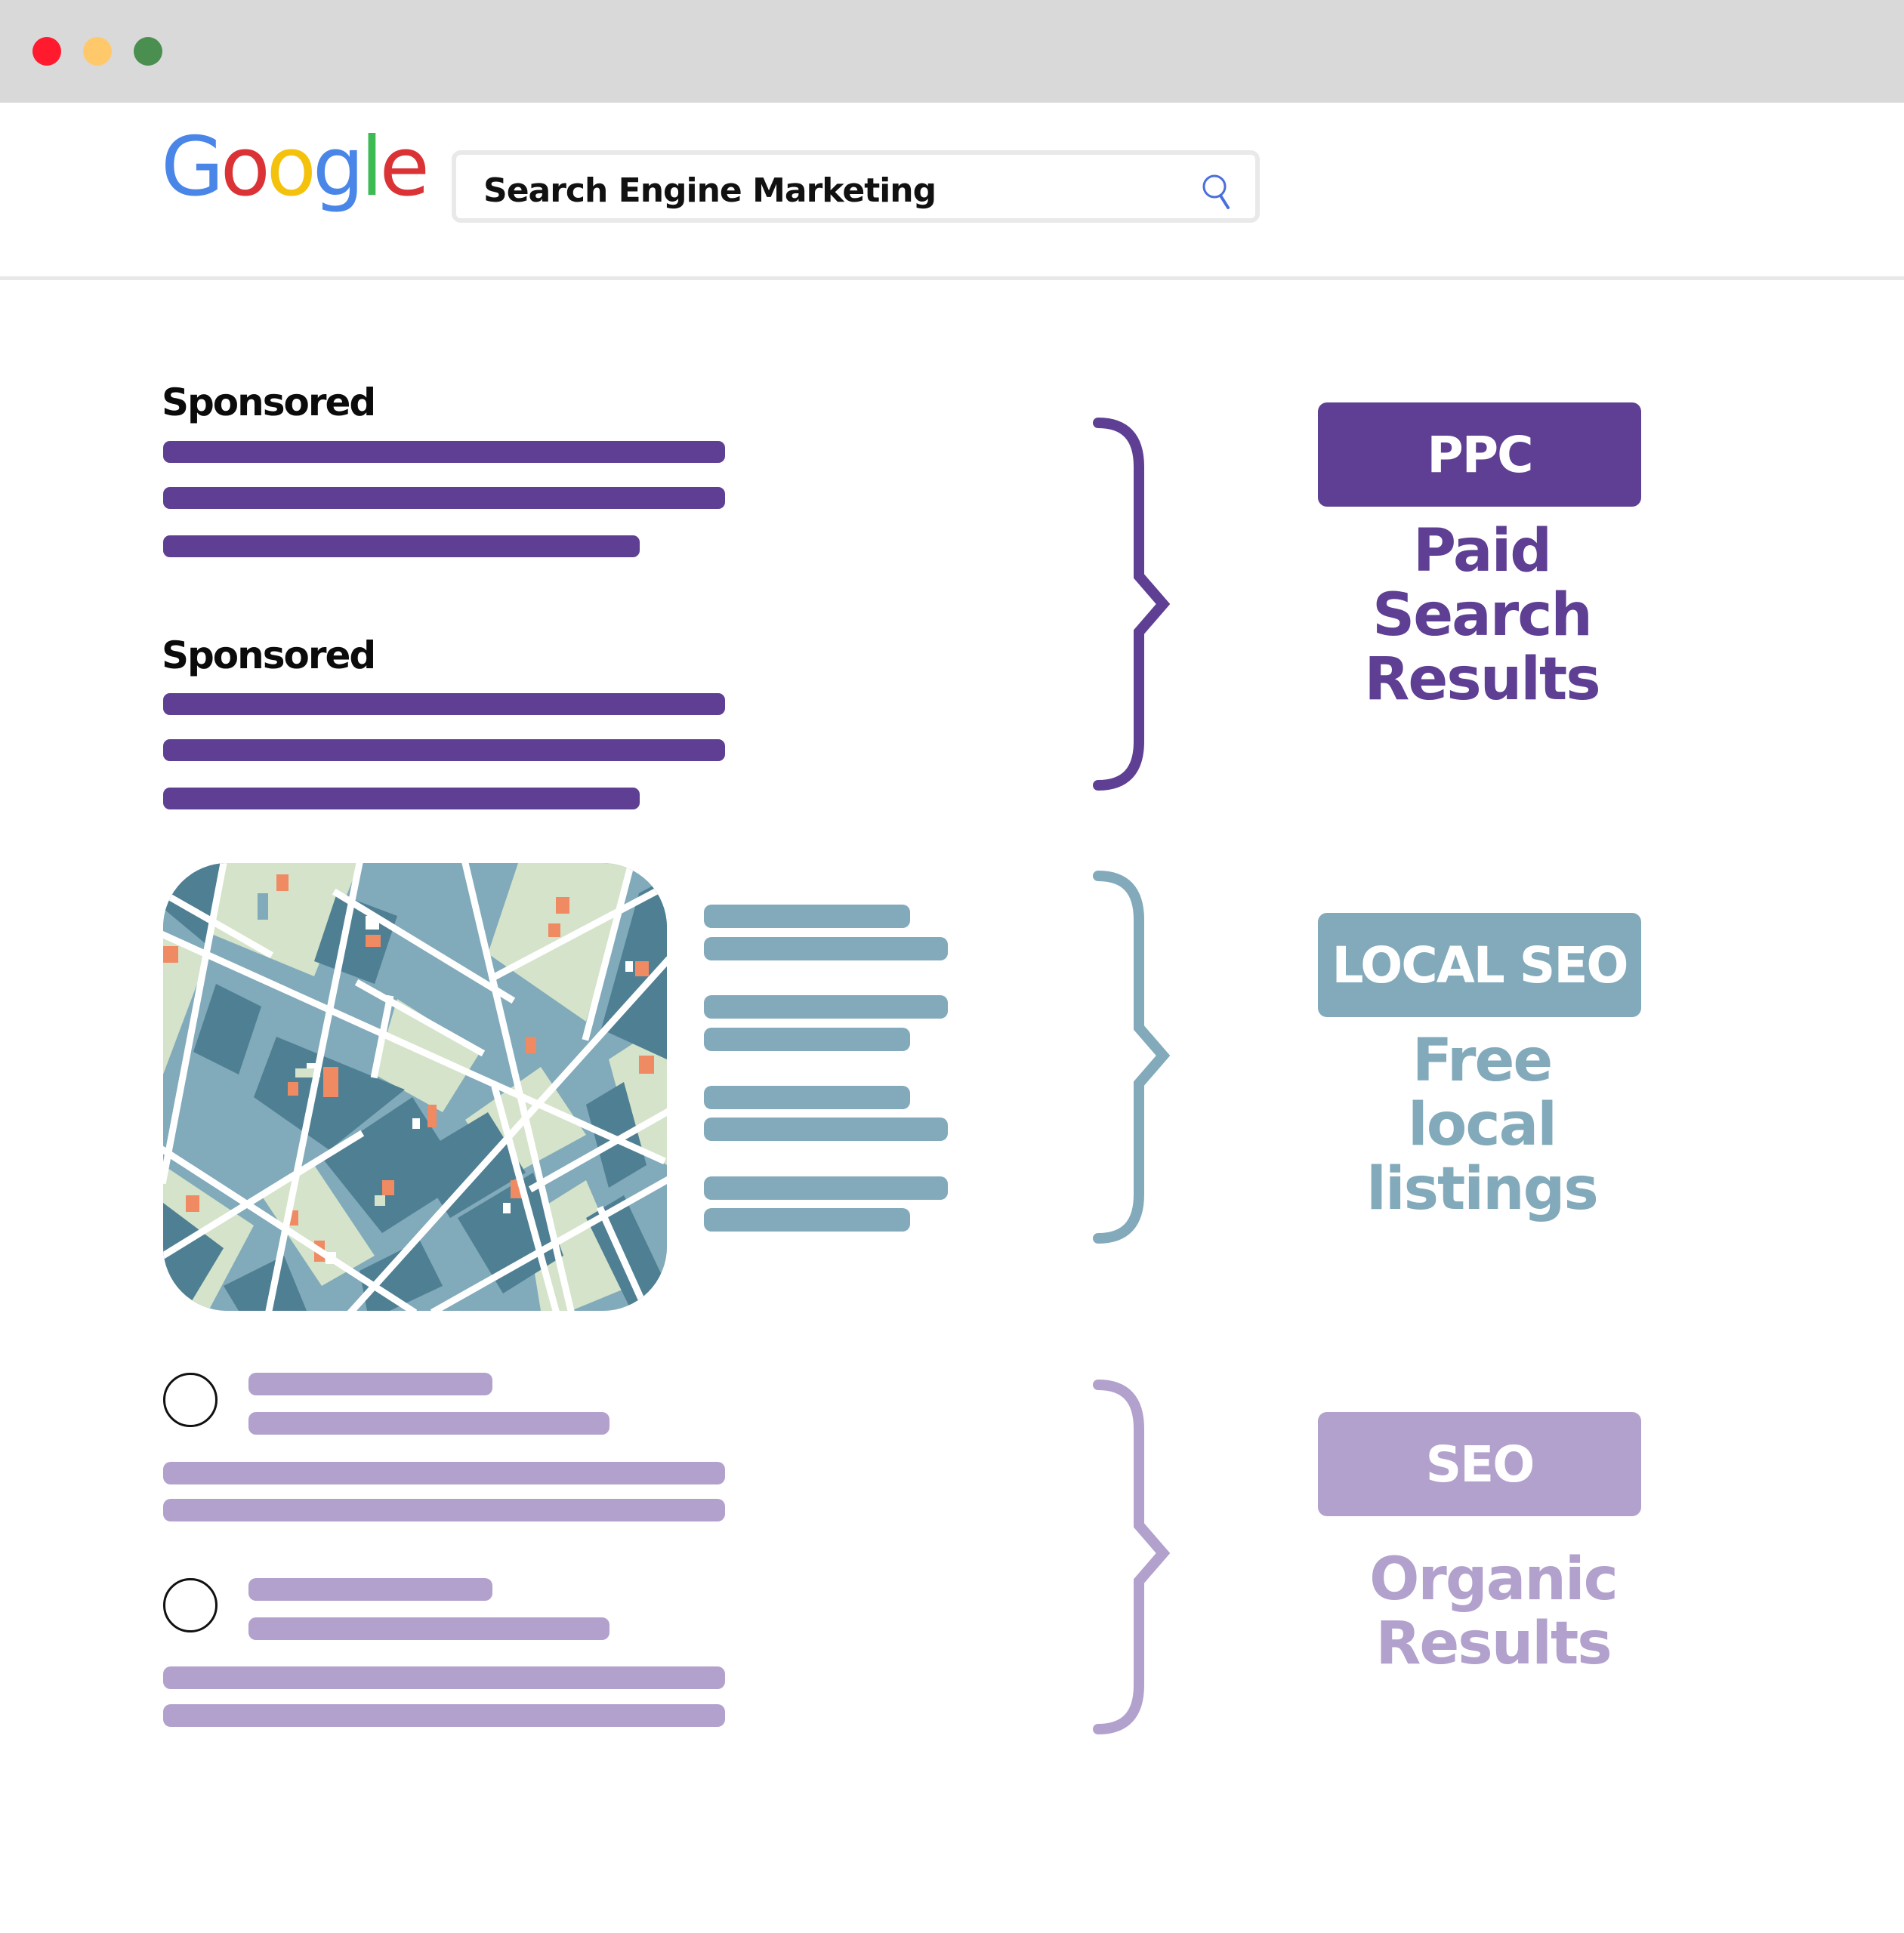  What do you see at coordinates (148, 51) in the screenshot?
I see `window-maximize-button` at bounding box center [148, 51].